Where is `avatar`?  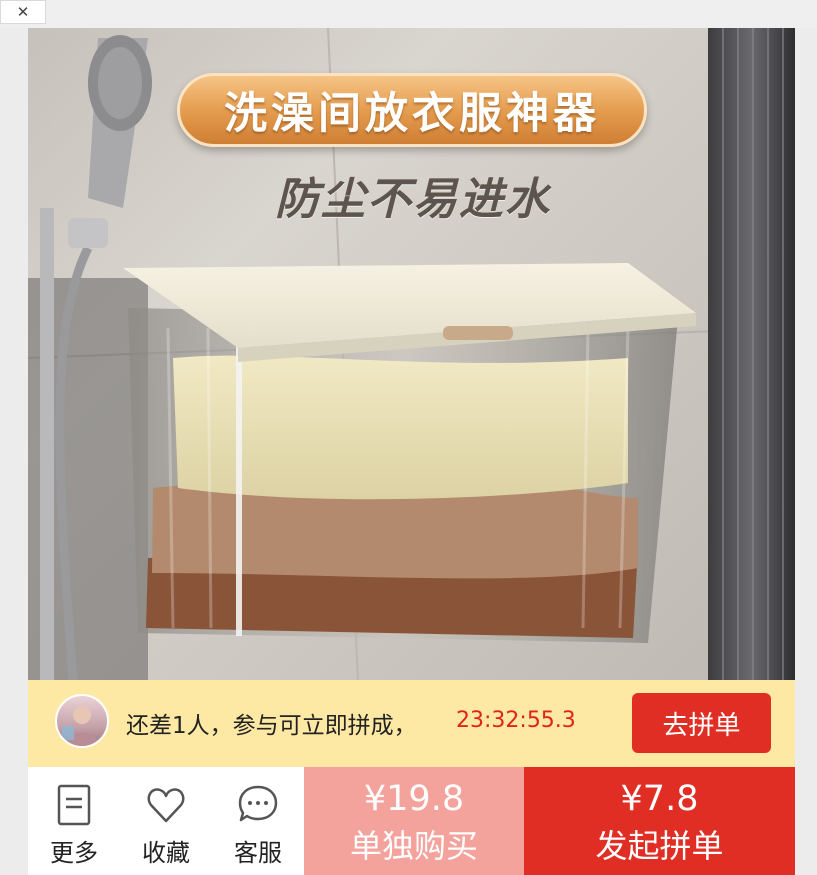
avatar is located at coordinates (82, 721).